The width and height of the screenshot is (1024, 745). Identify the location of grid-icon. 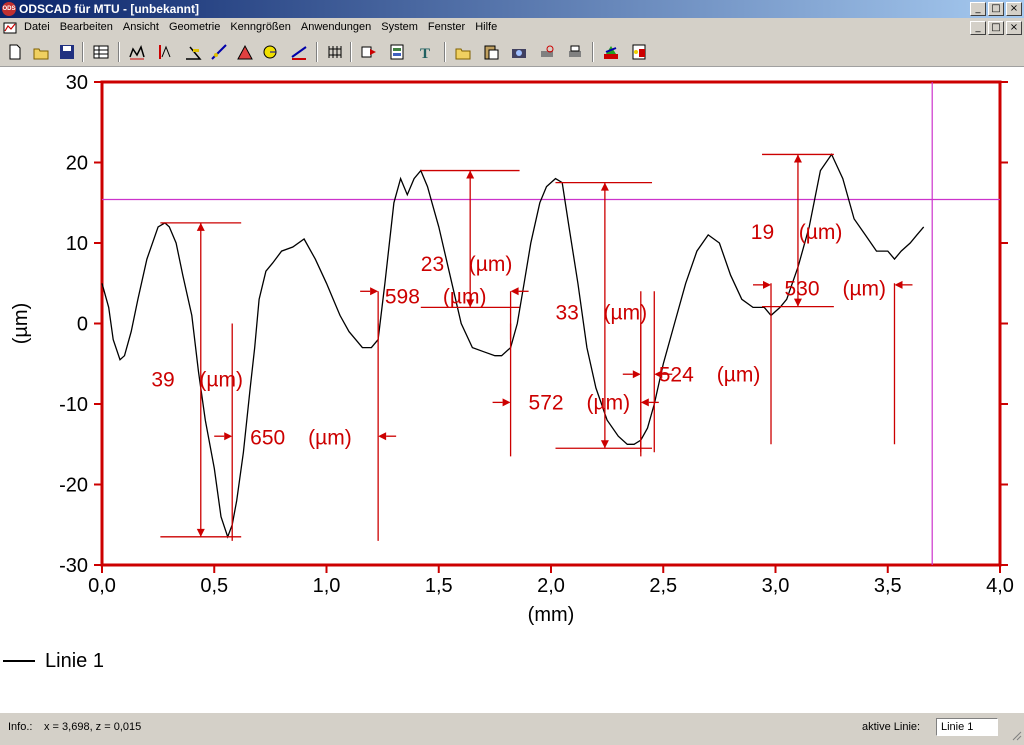
(335, 52).